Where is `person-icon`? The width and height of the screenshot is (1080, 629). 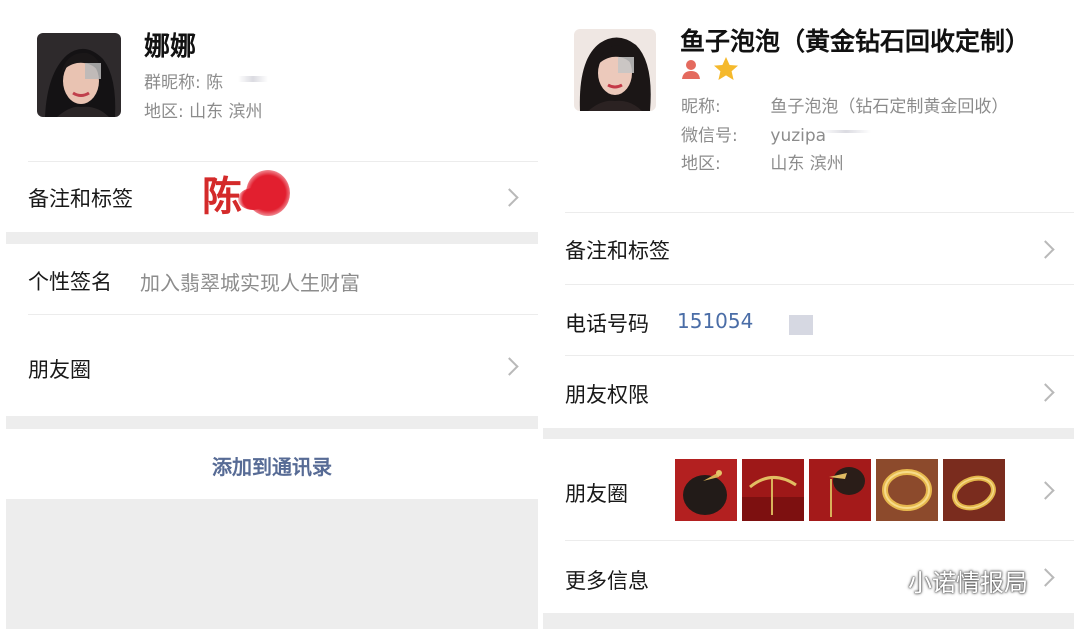 person-icon is located at coordinates (691, 69).